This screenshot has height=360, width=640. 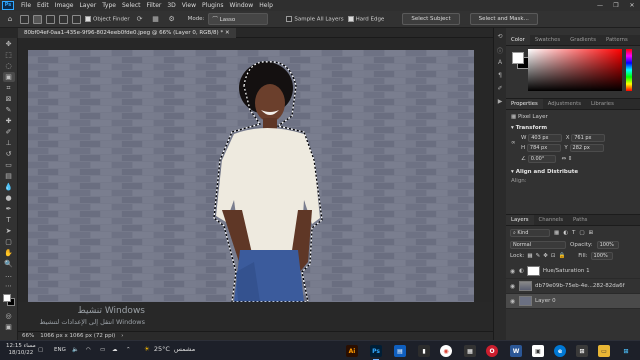 What do you see at coordinates (9, 44) in the screenshot?
I see `move-tool-icon: ✥` at bounding box center [9, 44].